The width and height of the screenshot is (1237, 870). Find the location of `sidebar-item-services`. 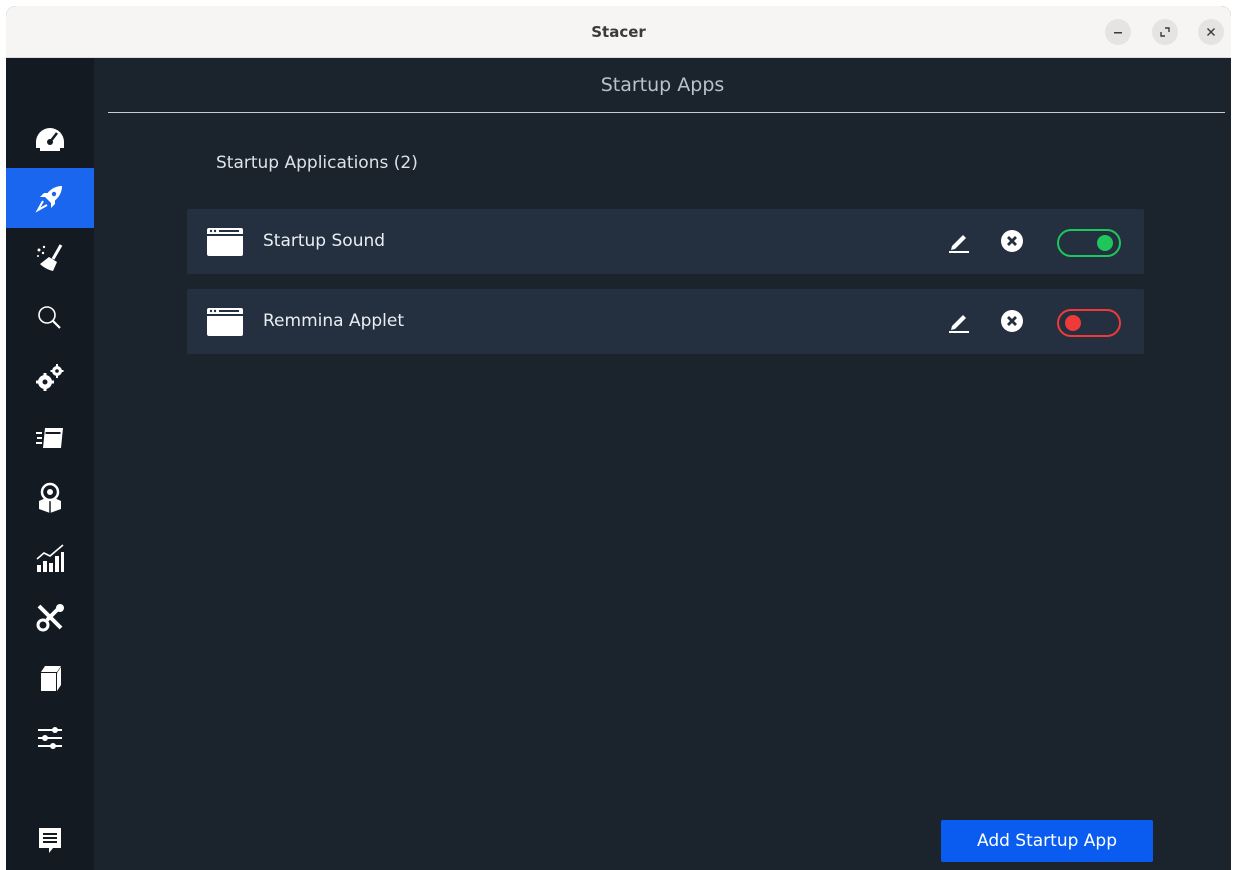

sidebar-item-services is located at coordinates (50, 378).